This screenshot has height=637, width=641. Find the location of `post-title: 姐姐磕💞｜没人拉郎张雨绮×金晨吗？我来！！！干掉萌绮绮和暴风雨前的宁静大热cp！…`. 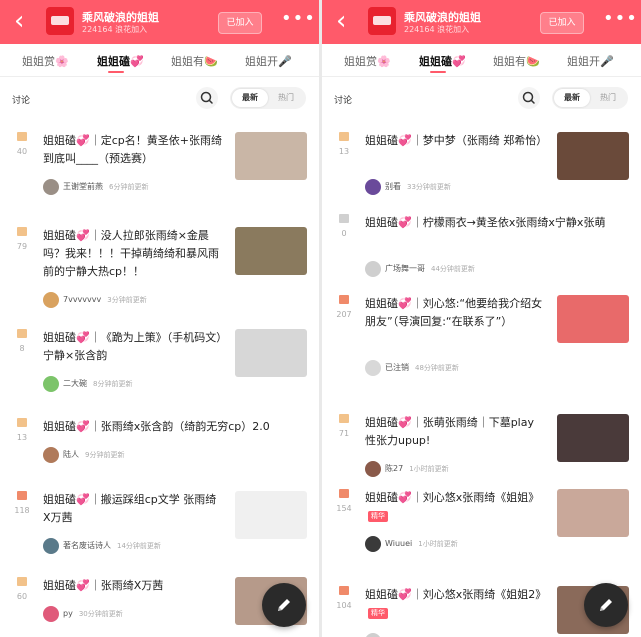

post-title: 姐姐磕💞｜没人拉郎张雨绮×金晨吗？我来！！！干掉萌绮绮和暴风雨前的宁静大热cp！… is located at coordinates (133, 254).